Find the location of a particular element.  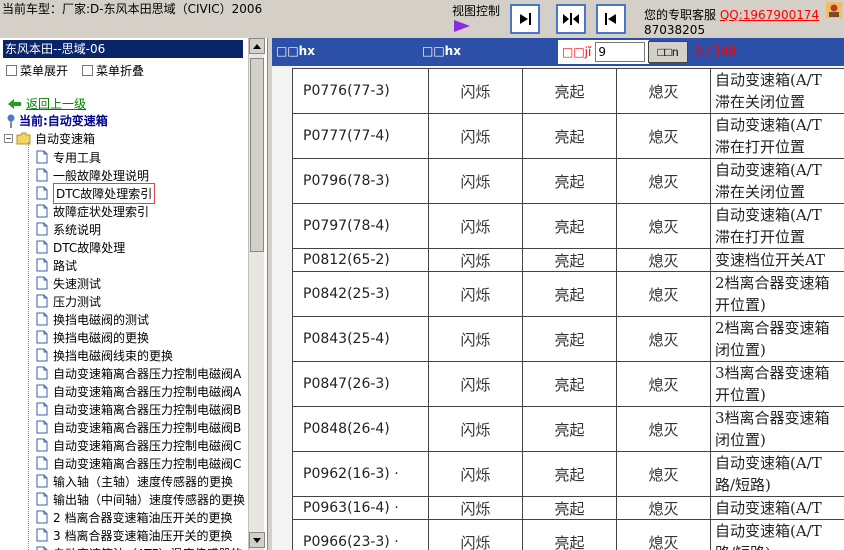

description-cell: 变速档位开关AT is located at coordinates (777, 260).